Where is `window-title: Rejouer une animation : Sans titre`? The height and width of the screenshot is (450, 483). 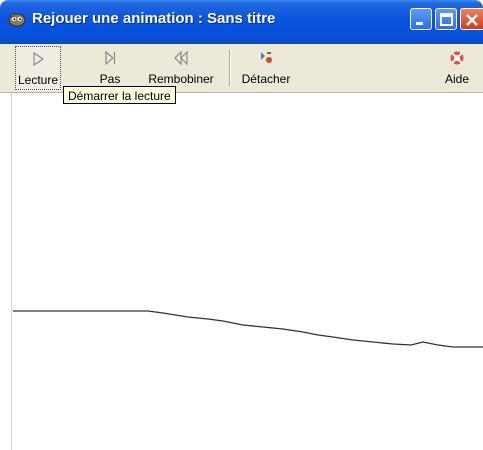 window-title: Rejouer une animation : Sans titre is located at coordinates (154, 18).